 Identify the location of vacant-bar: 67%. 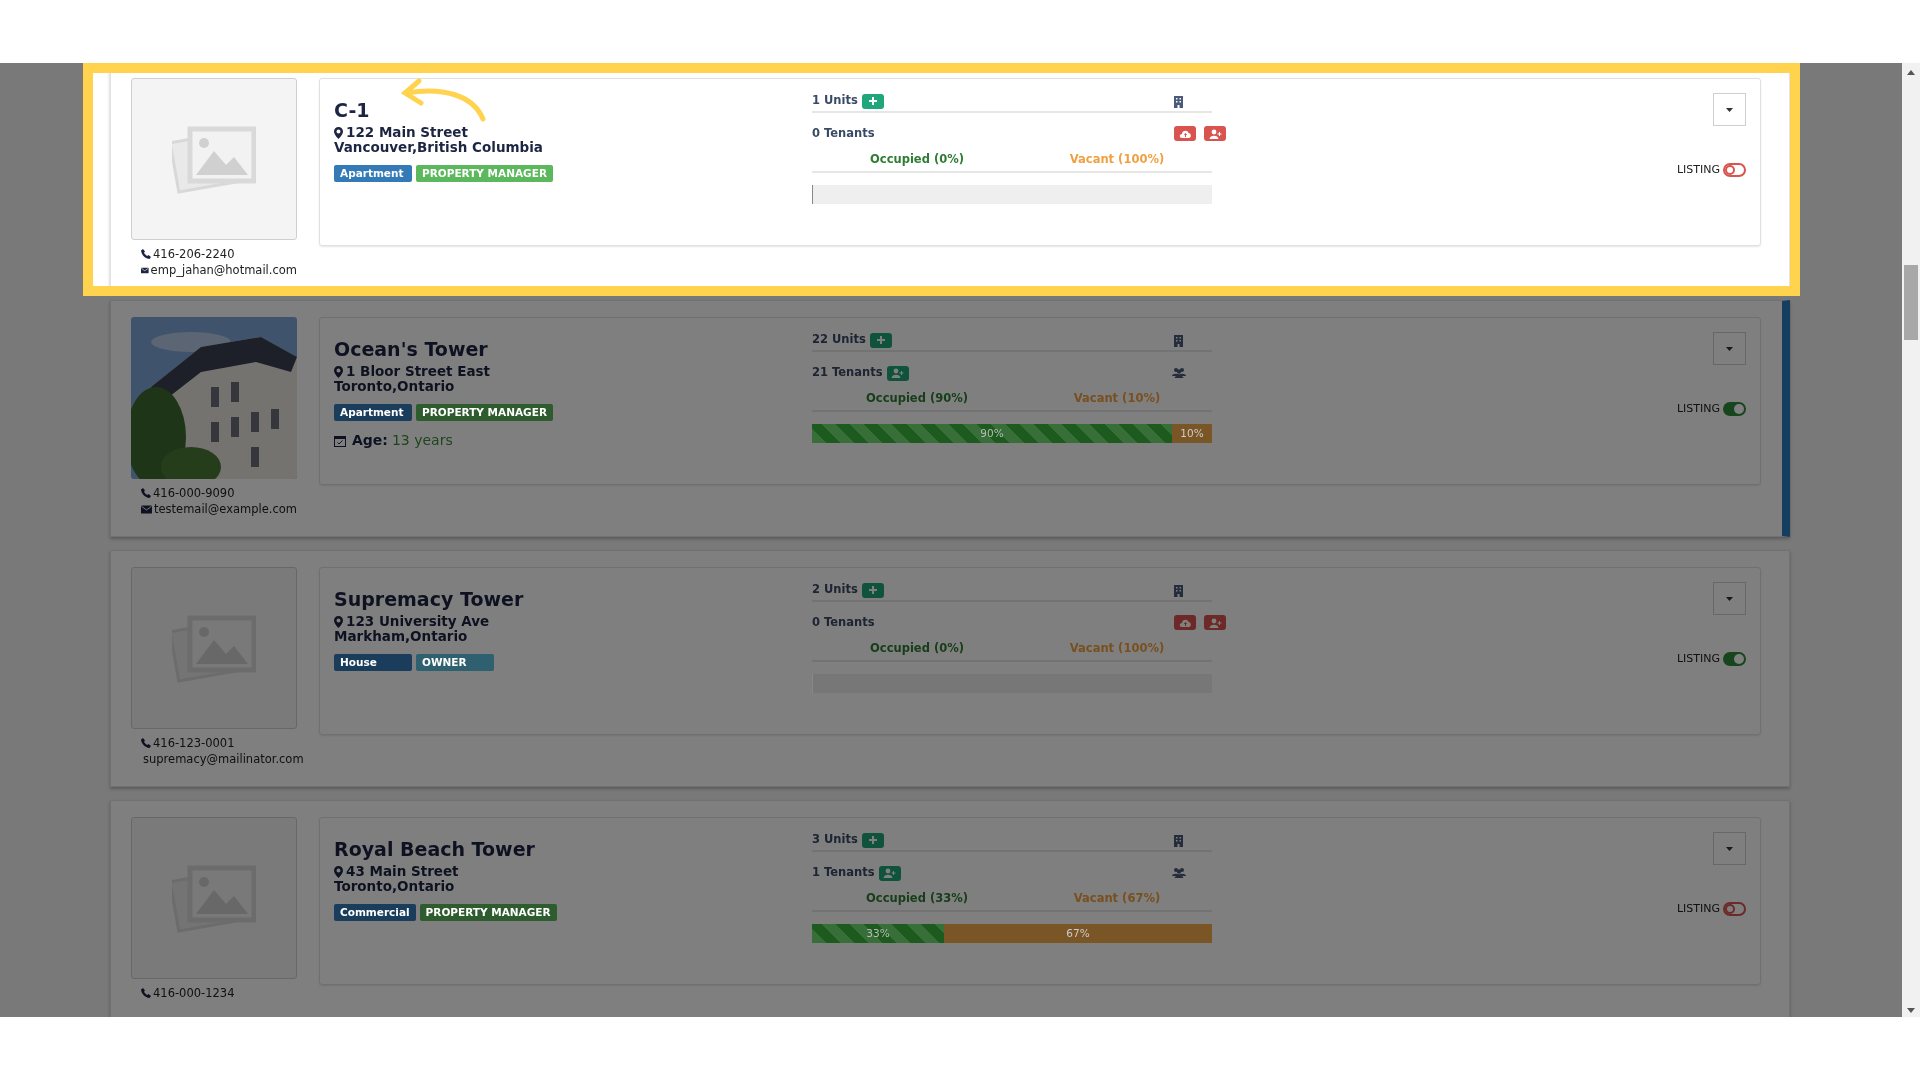
(1078, 933).